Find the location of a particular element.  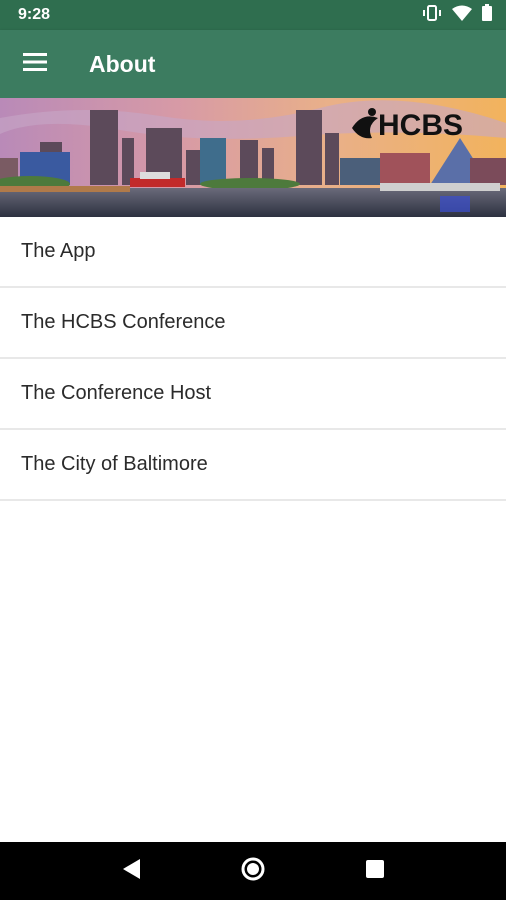

list-item-the-app: The App is located at coordinates (253, 252).